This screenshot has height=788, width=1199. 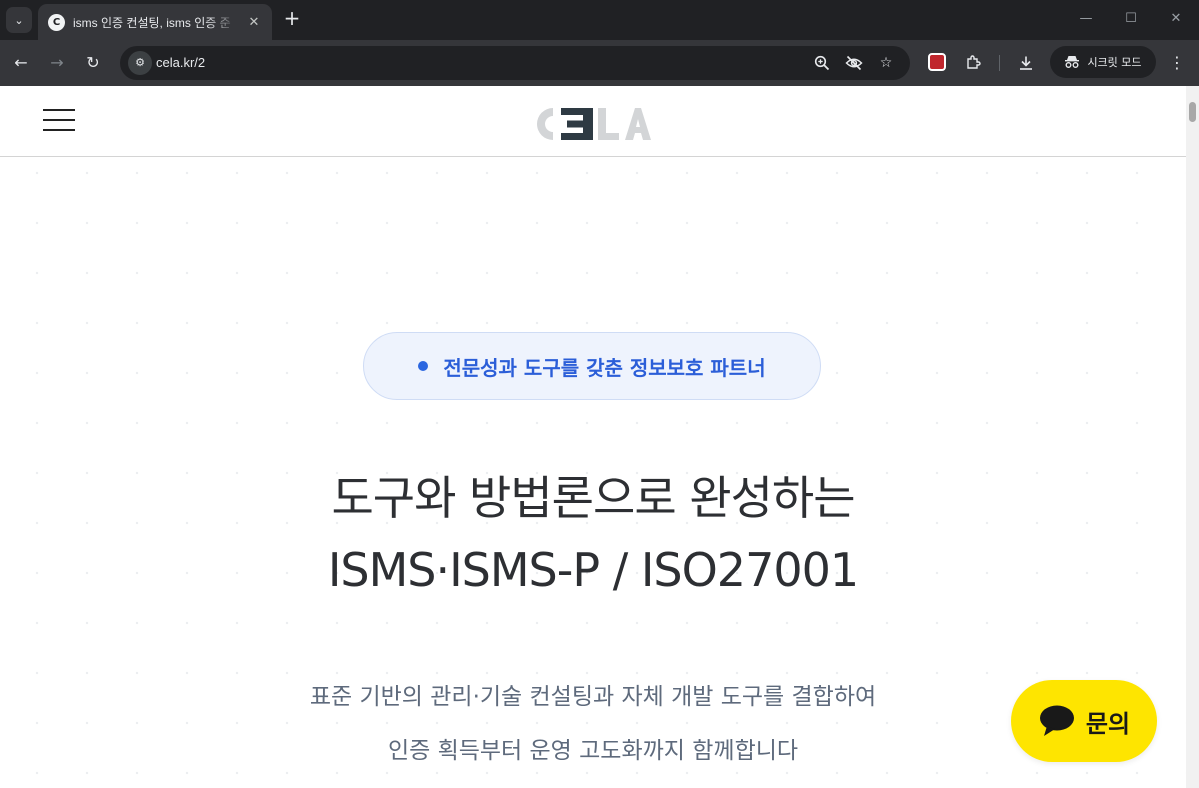 What do you see at coordinates (1084, 721) in the screenshot?
I see `kakao-inquiry-button: 문의` at bounding box center [1084, 721].